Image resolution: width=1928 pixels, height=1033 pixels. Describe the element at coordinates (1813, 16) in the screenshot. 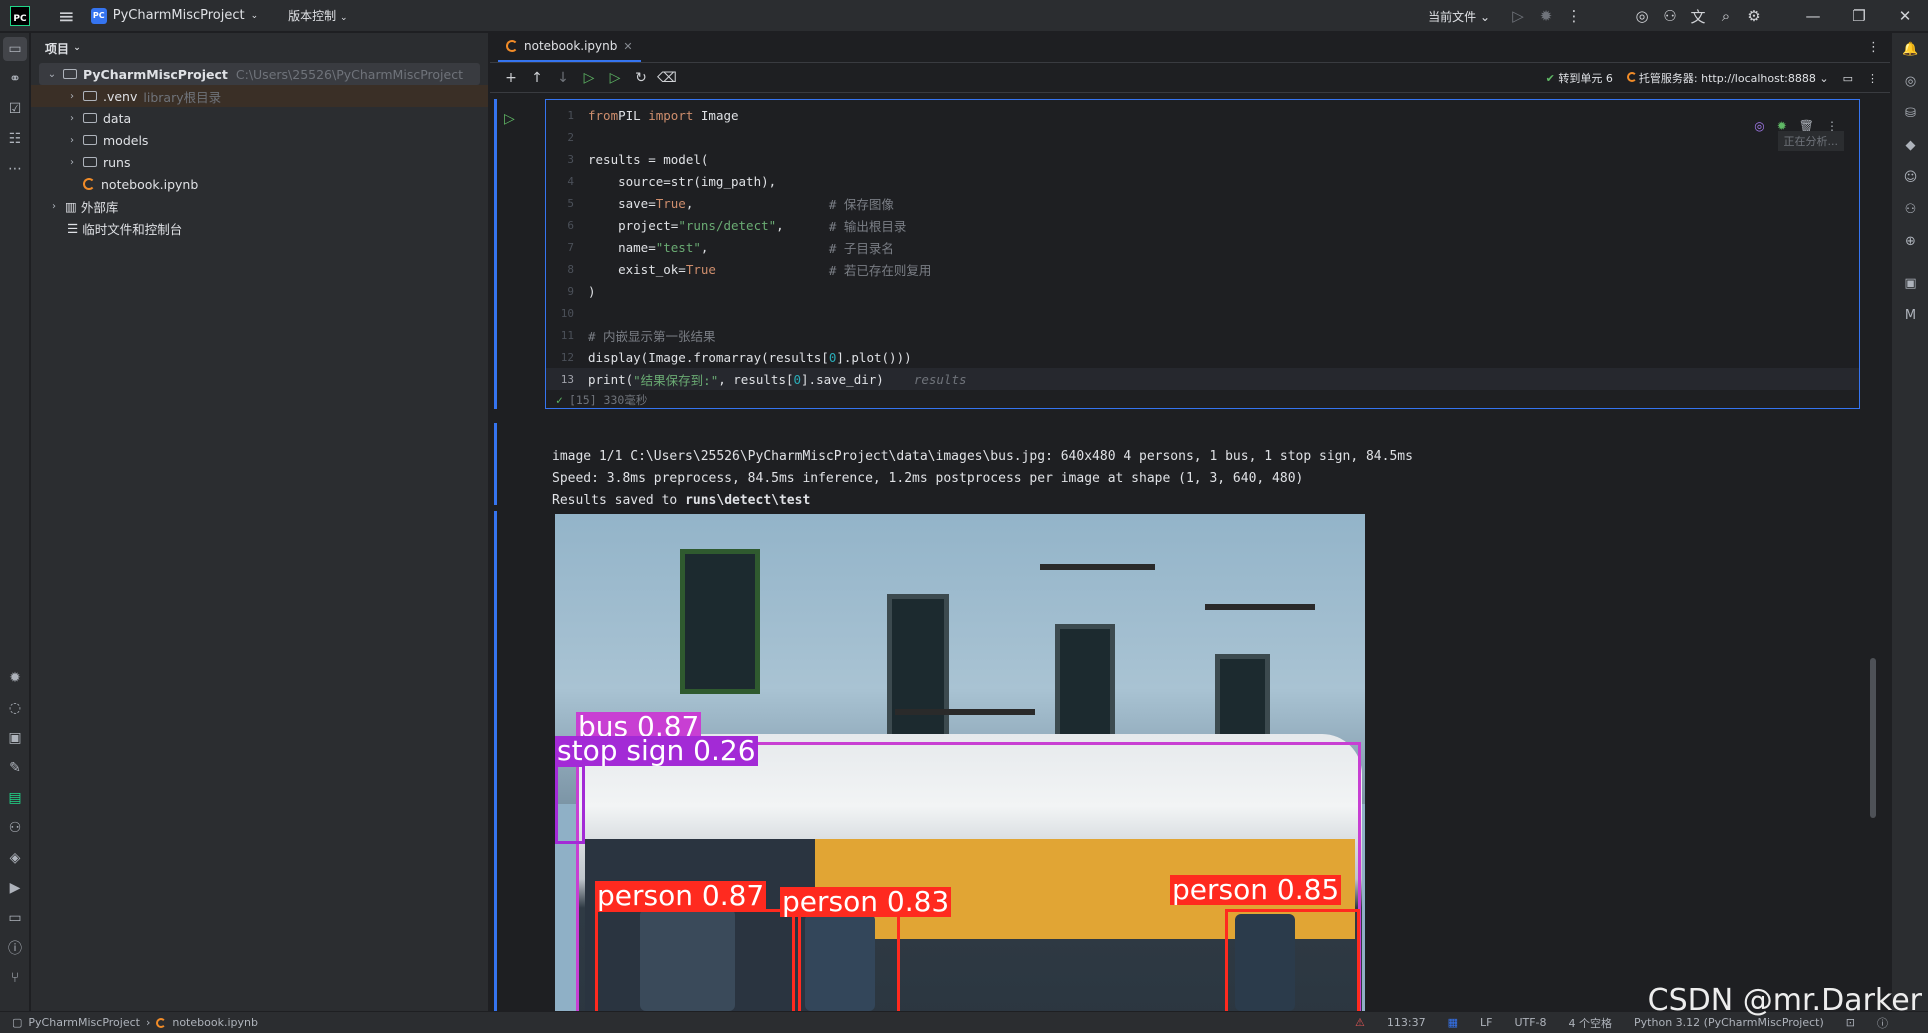

I see `minimize-icon: —` at that location.